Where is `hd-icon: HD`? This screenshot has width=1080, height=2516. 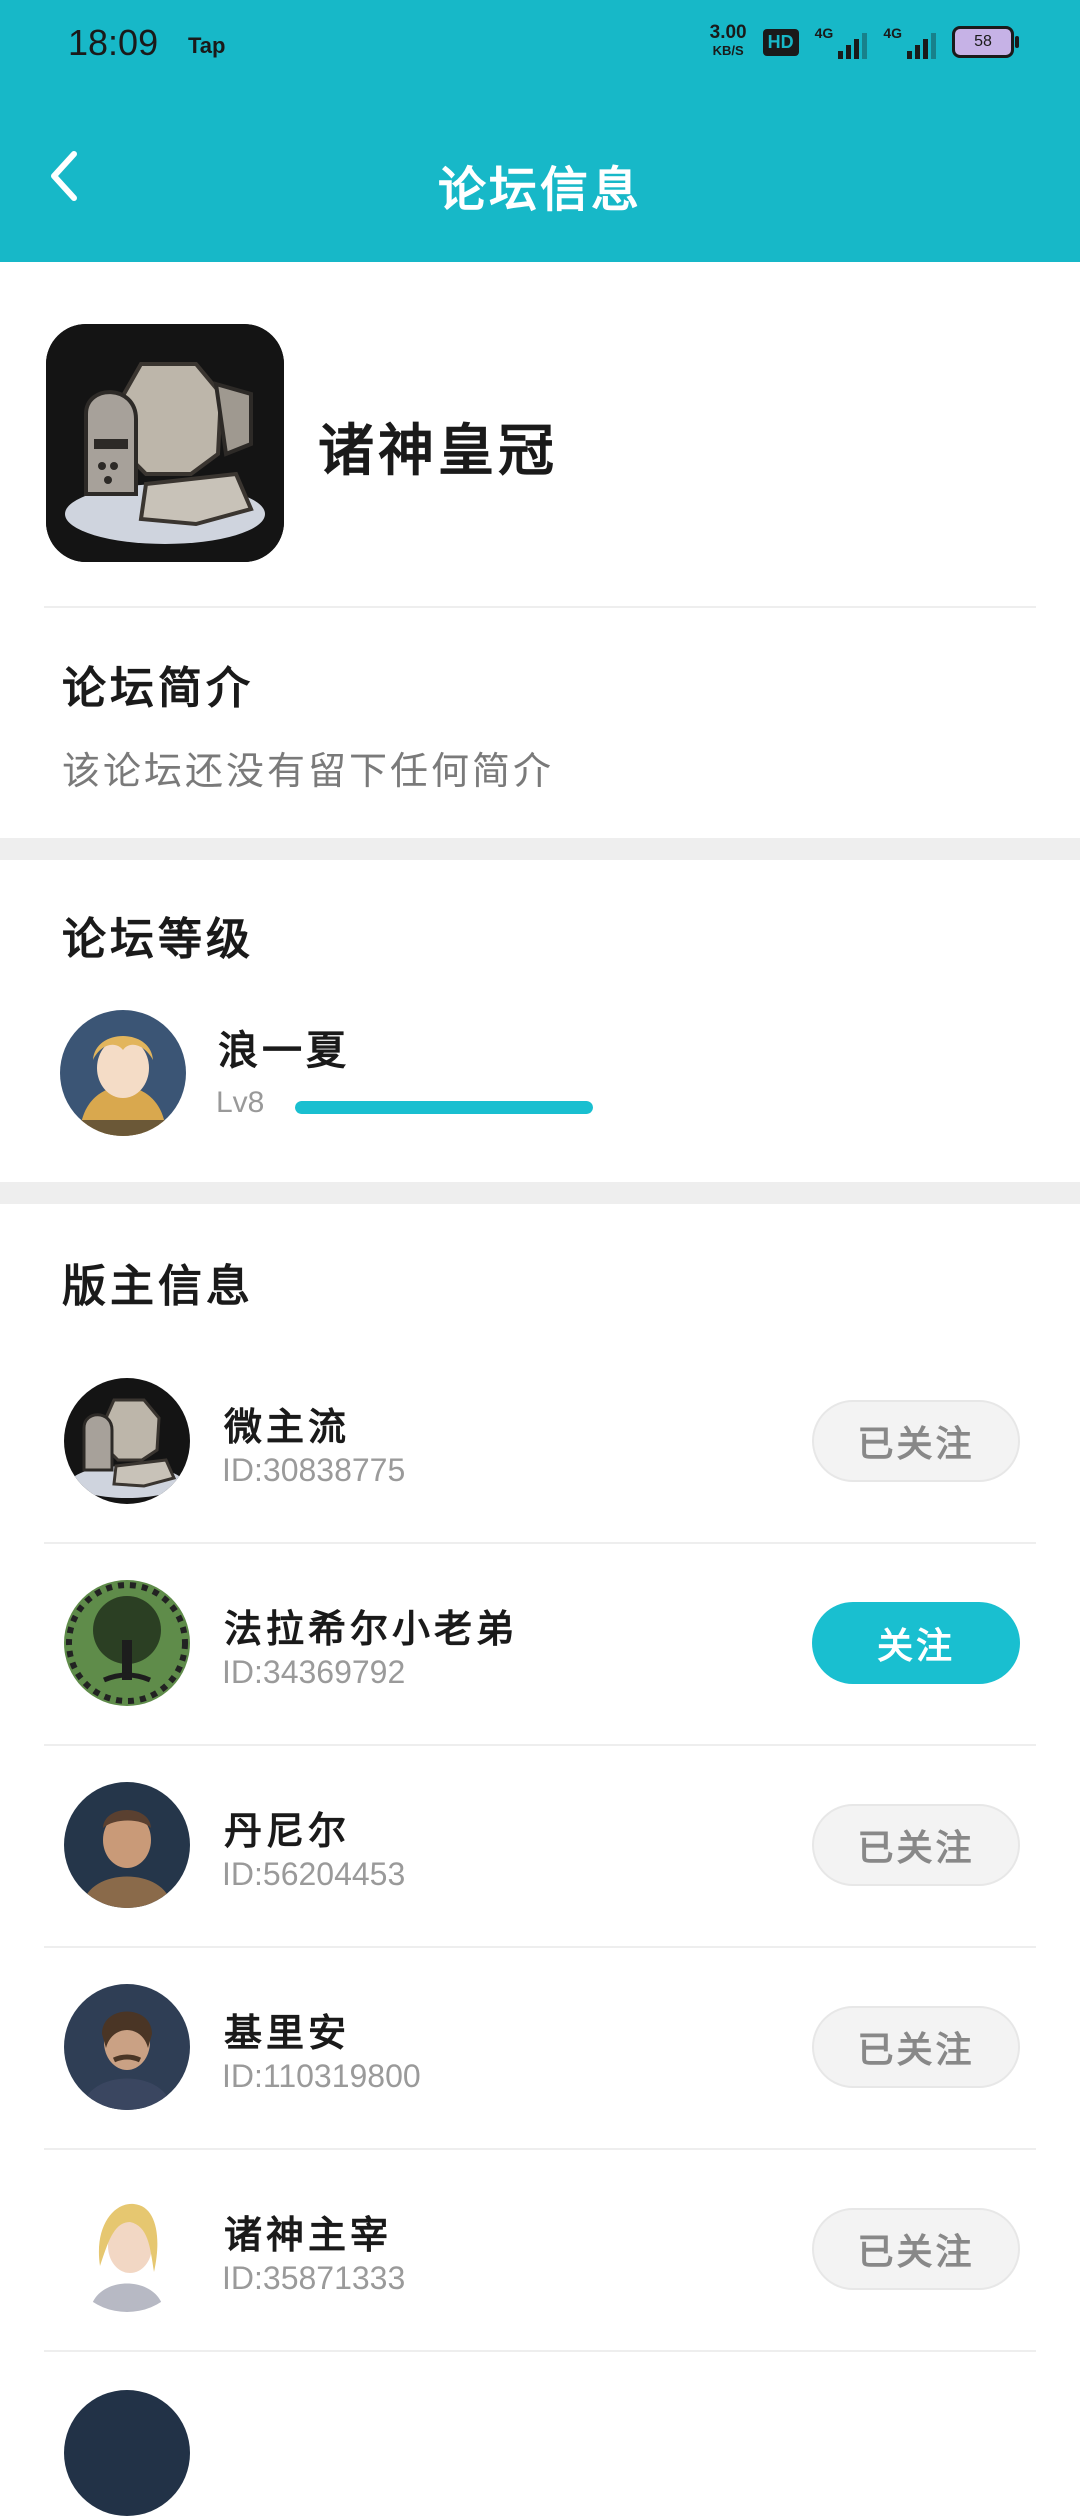 hd-icon: HD is located at coordinates (780, 42).